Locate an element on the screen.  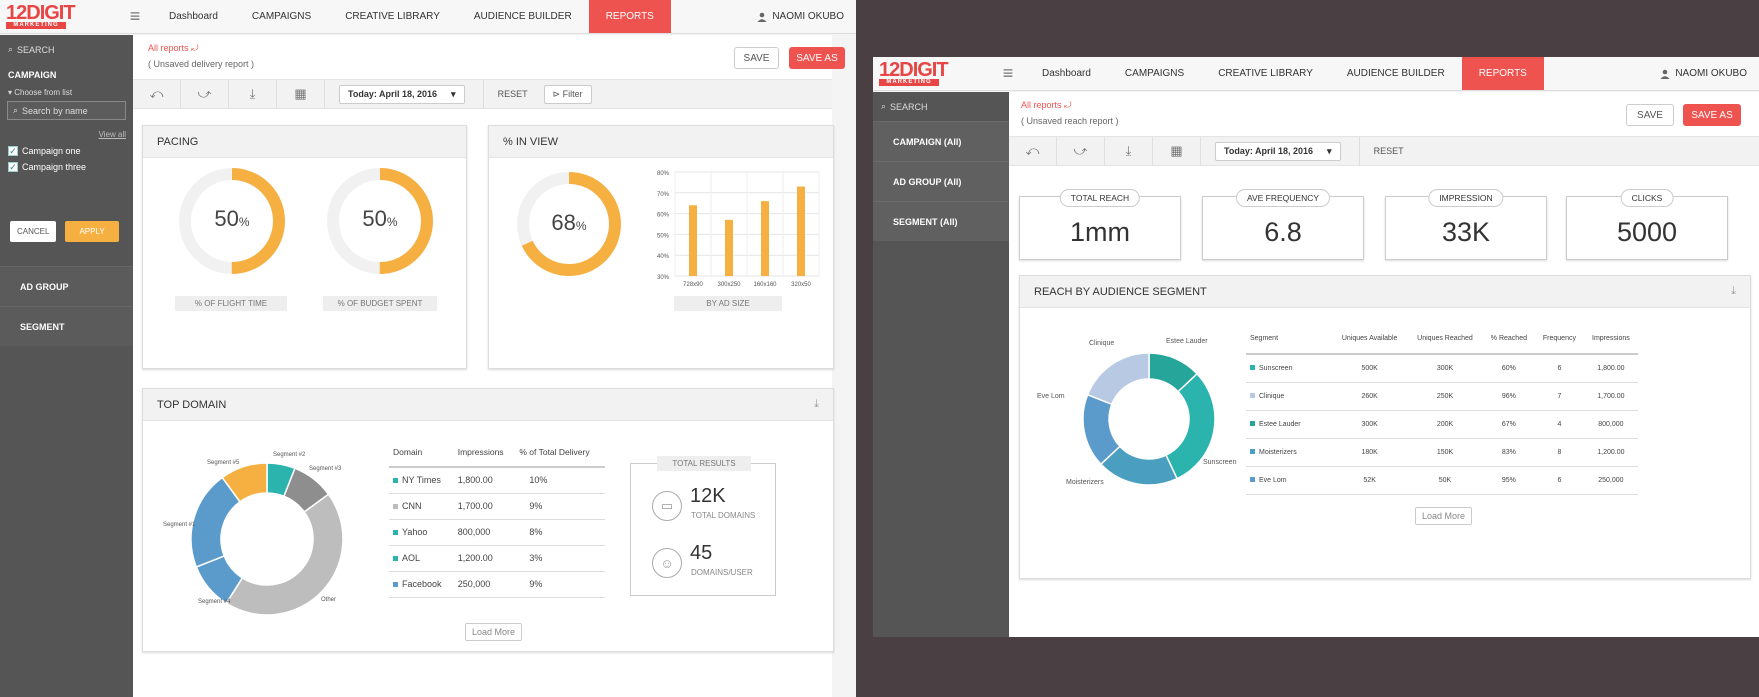
kpi-label: CLICKS is located at coordinates (1647, 198).